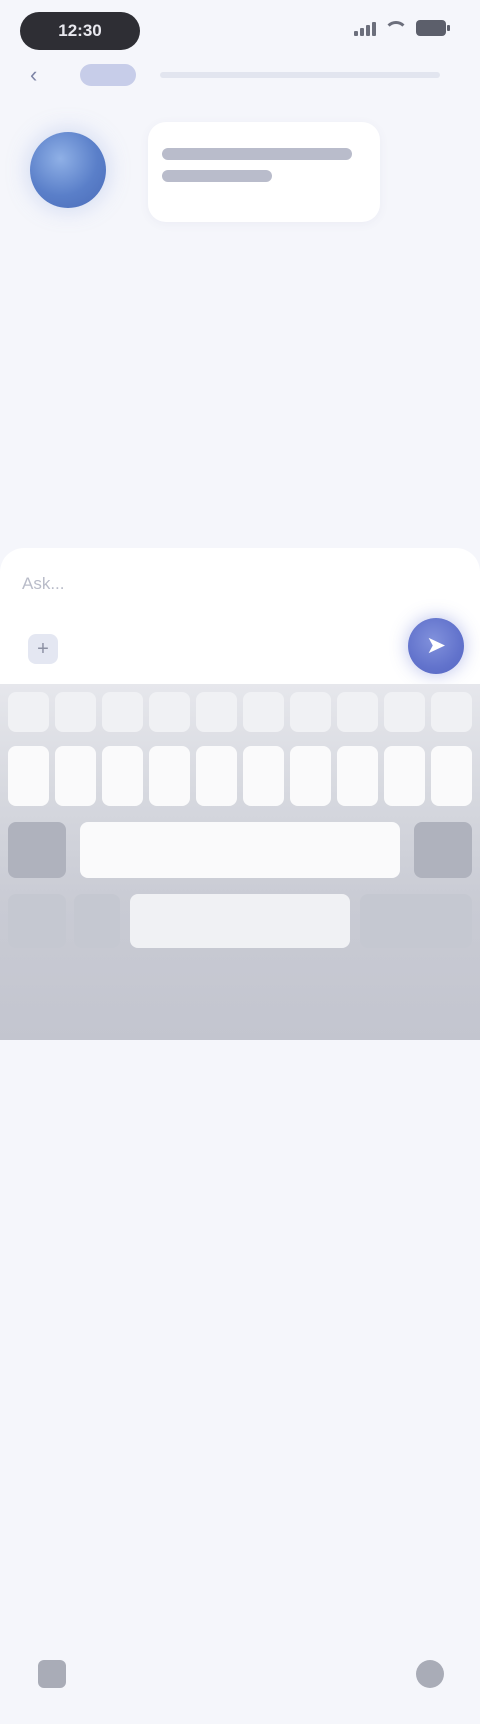 Image resolution: width=480 pixels, height=1724 pixels. I want to click on letter-row-bottom, so click(240, 850).